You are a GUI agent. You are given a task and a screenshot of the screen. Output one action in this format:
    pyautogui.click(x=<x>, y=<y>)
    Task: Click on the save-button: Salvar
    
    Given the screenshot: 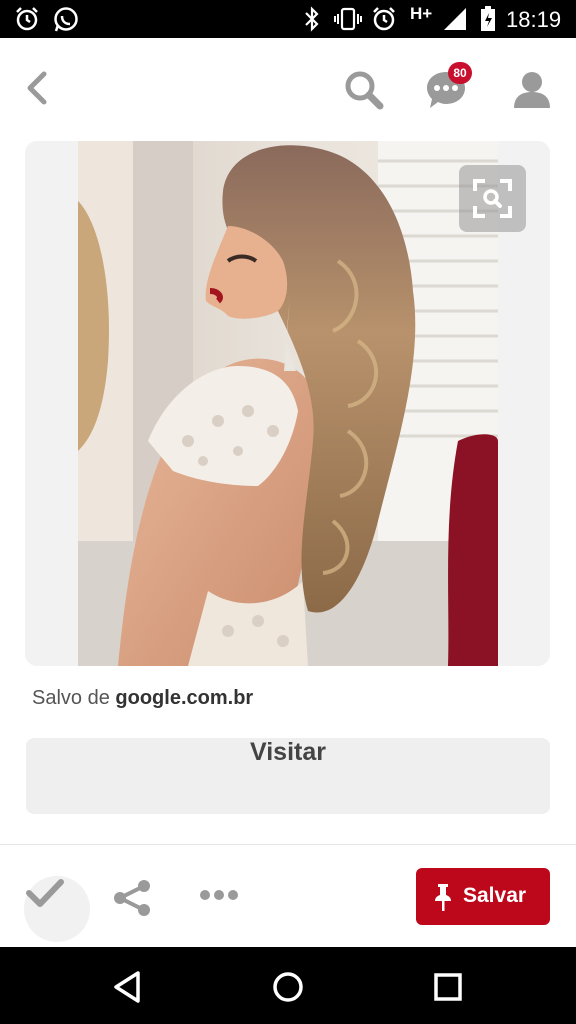 What is the action you would take?
    pyautogui.click(x=483, y=896)
    